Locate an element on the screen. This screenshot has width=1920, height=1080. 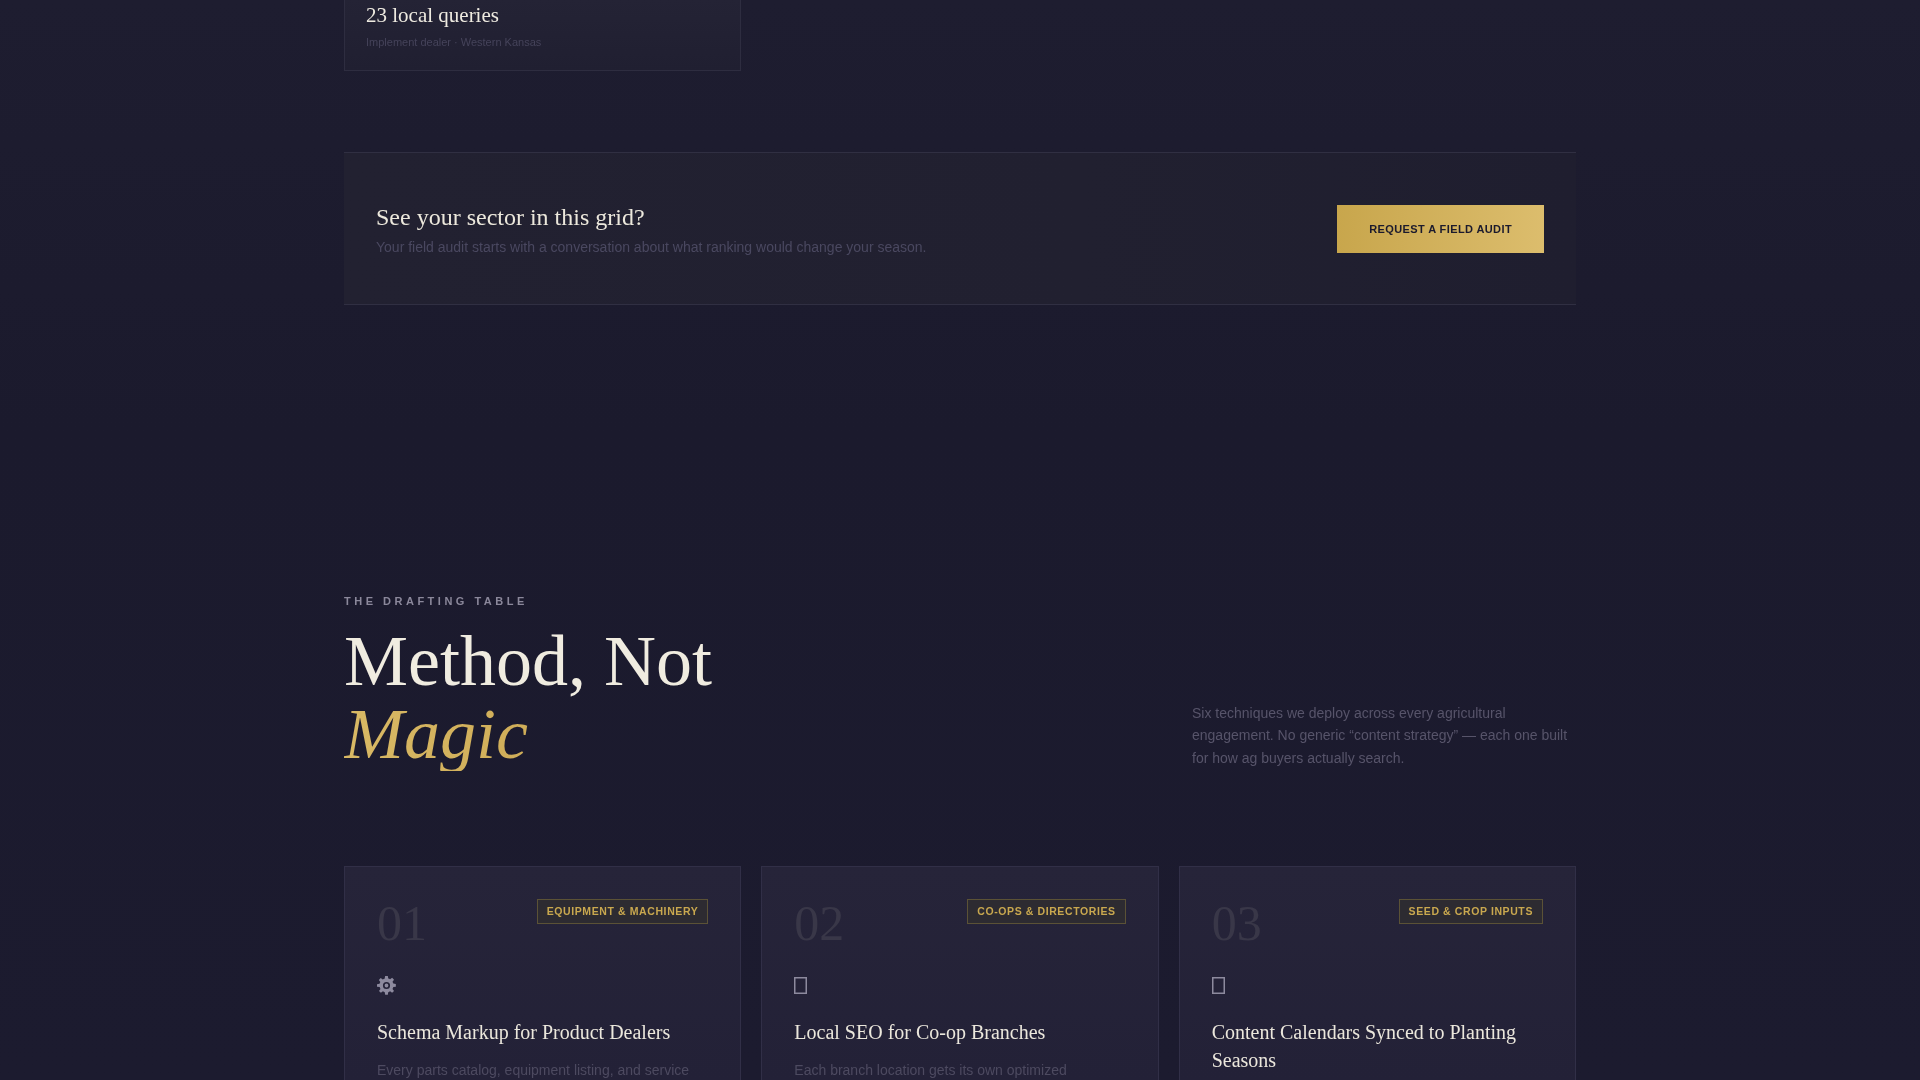
card-title: Schema Markup for Product Dealers is located at coordinates (524, 1033).